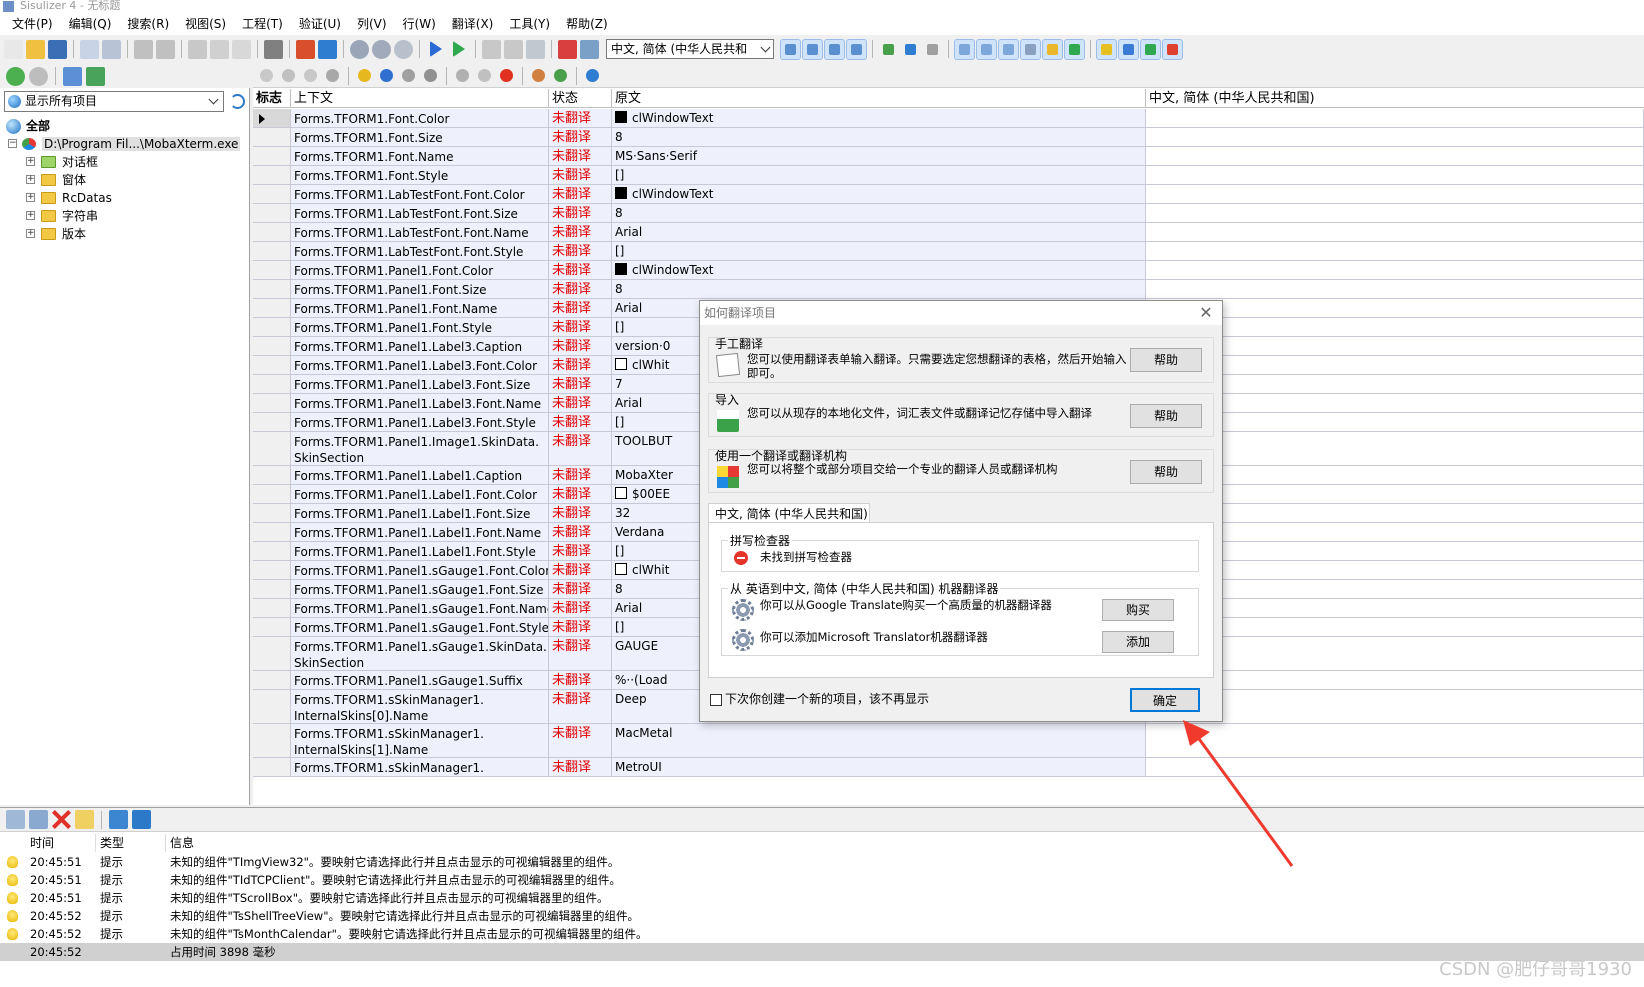 The image size is (1644, 987). I want to click on layout-icon, so click(834, 49).